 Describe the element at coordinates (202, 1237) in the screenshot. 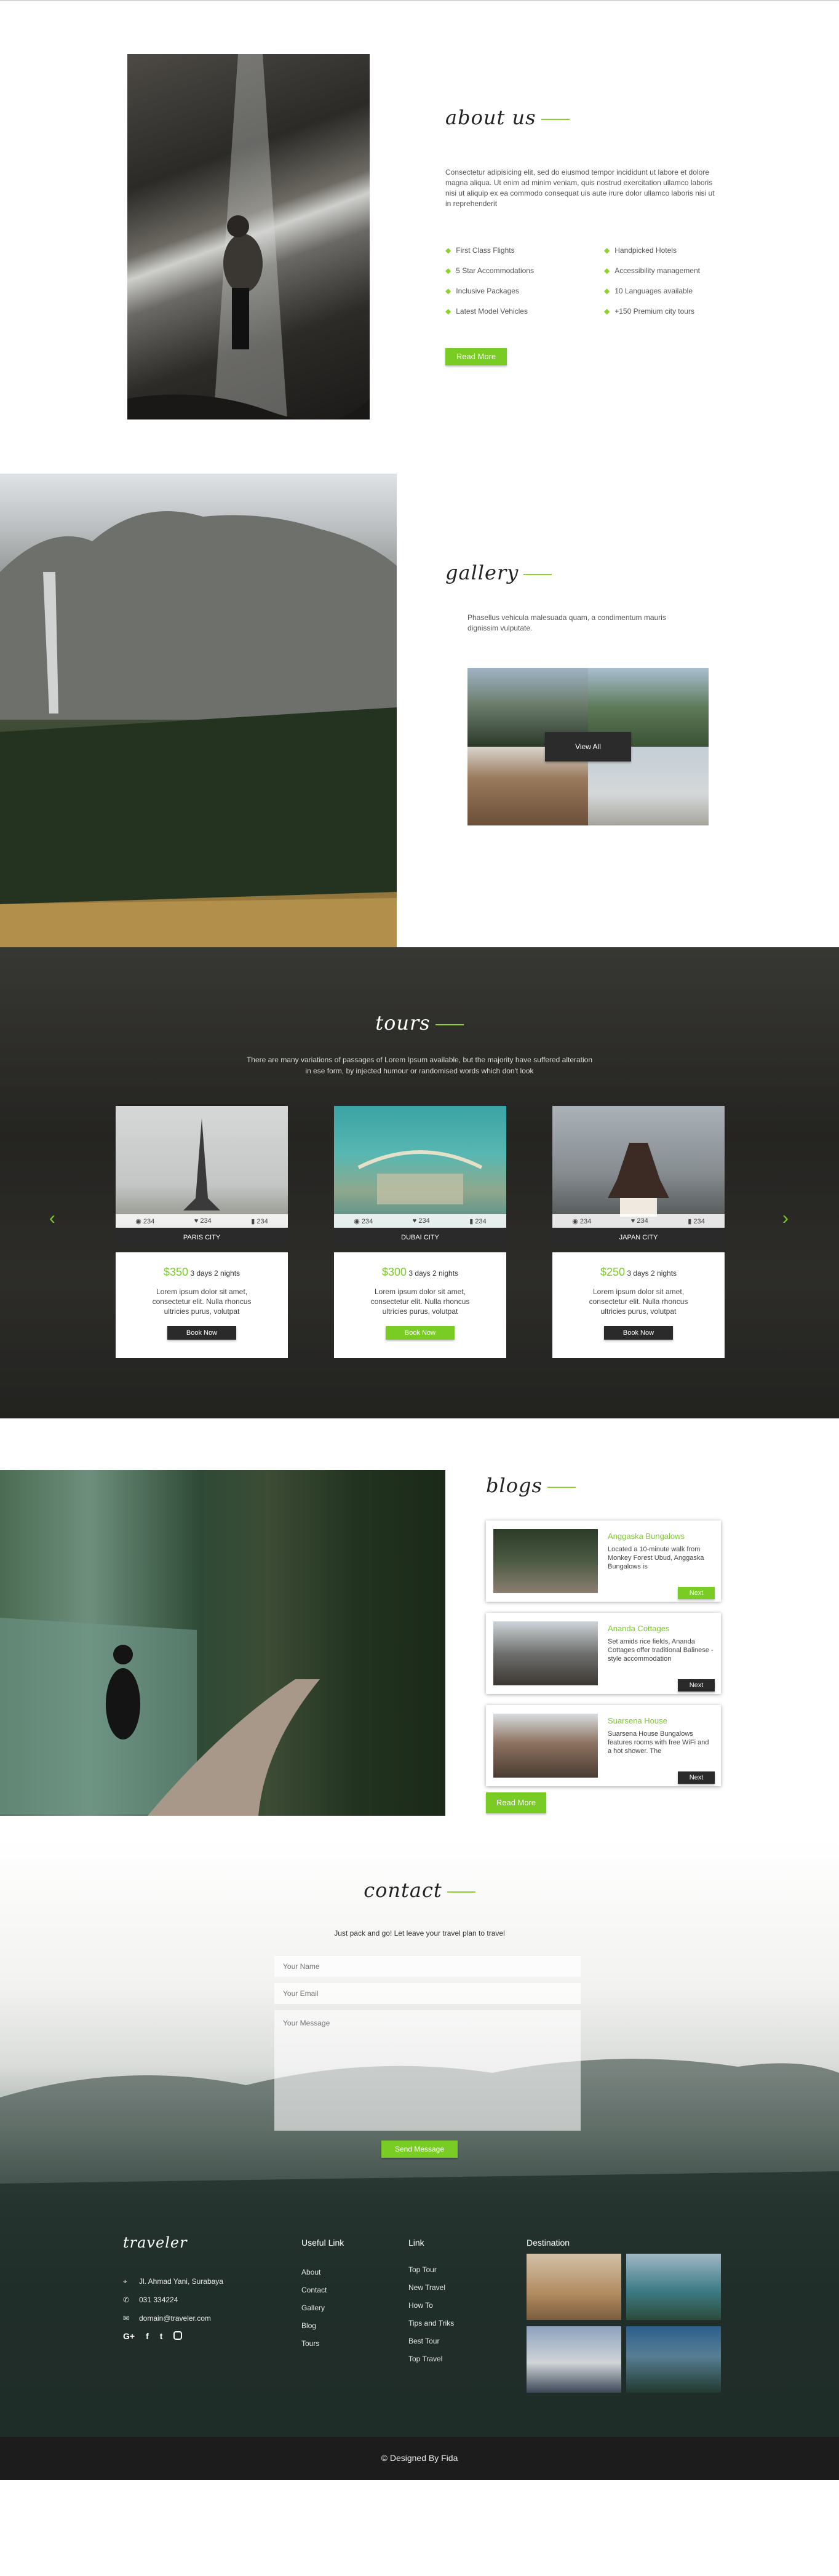

I see `tour-city-bar: PARIS CITY` at that location.